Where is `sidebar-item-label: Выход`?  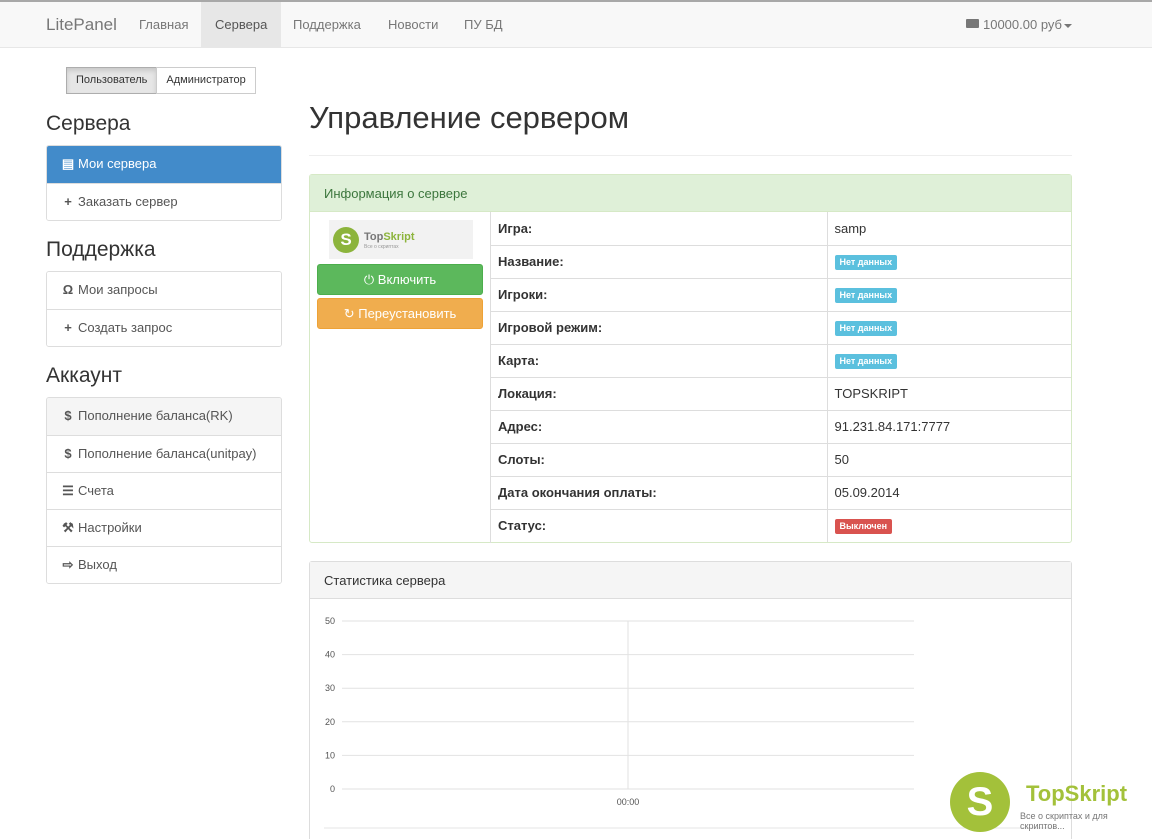
sidebar-item-label: Выход is located at coordinates (97, 564).